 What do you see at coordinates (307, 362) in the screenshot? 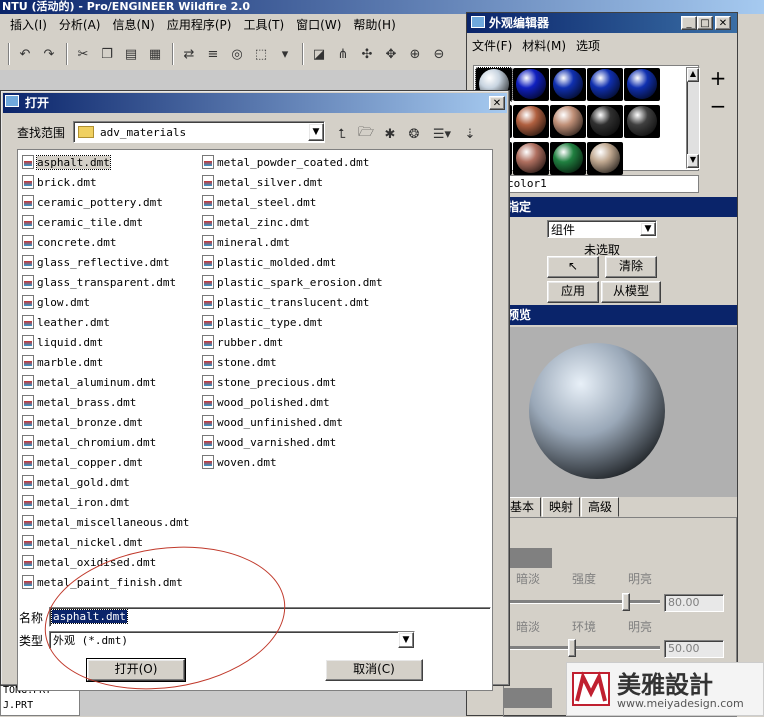
I see `file-item: stone.dmt` at bounding box center [307, 362].